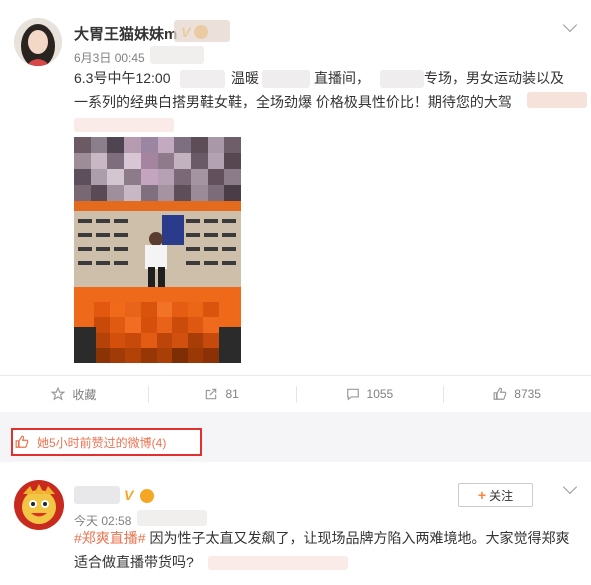 The height and width of the screenshot is (585, 591). What do you see at coordinates (352, 394) in the screenshot?
I see `comment-icon` at bounding box center [352, 394].